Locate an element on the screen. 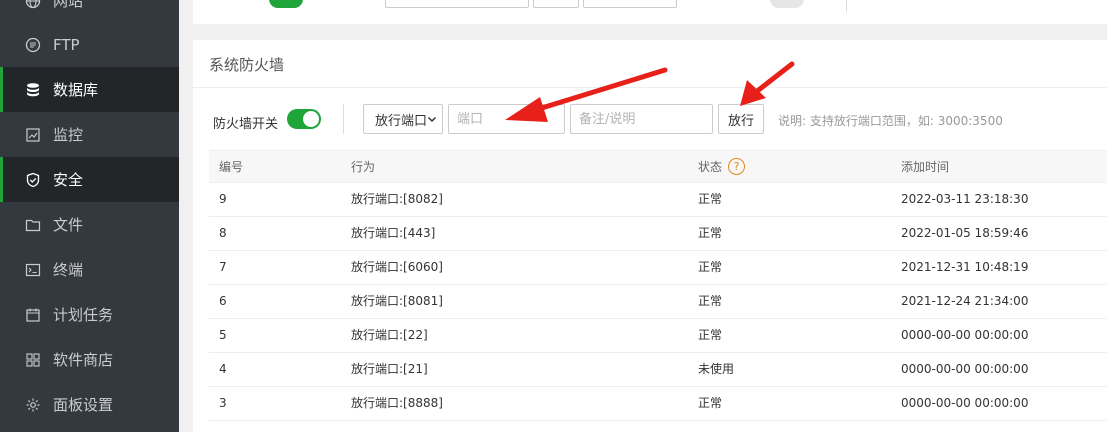 This screenshot has width=1107, height=432. sidebar-item-label: 文件 is located at coordinates (68, 225).